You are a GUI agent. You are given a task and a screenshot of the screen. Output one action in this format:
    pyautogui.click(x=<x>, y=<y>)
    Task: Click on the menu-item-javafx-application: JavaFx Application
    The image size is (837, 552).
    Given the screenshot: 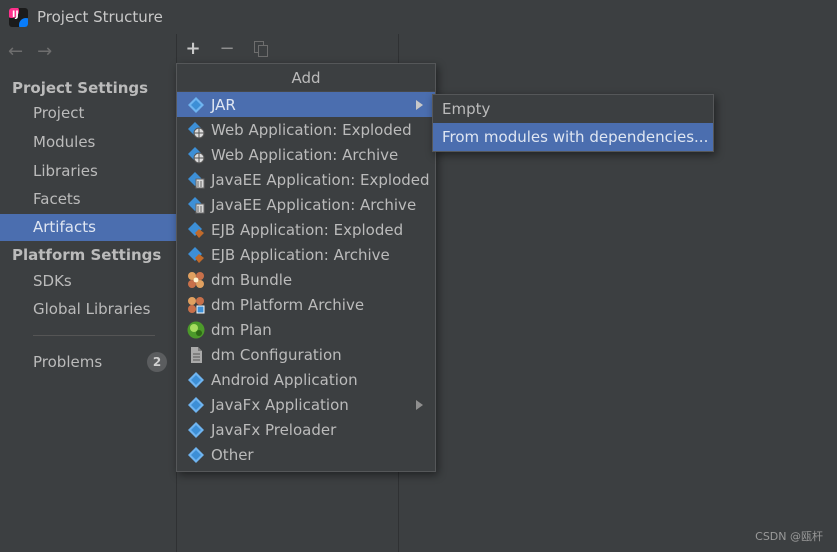 What is the action you would take?
    pyautogui.click(x=306, y=404)
    